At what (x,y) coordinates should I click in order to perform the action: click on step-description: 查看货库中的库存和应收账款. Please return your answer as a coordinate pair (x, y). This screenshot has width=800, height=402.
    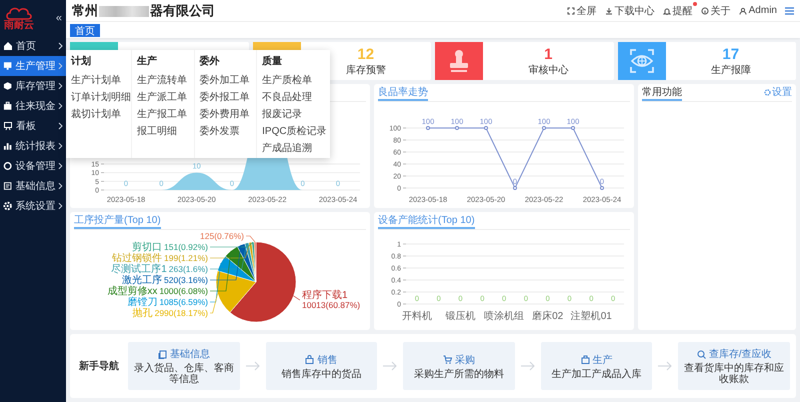
    Looking at the image, I should click on (734, 374).